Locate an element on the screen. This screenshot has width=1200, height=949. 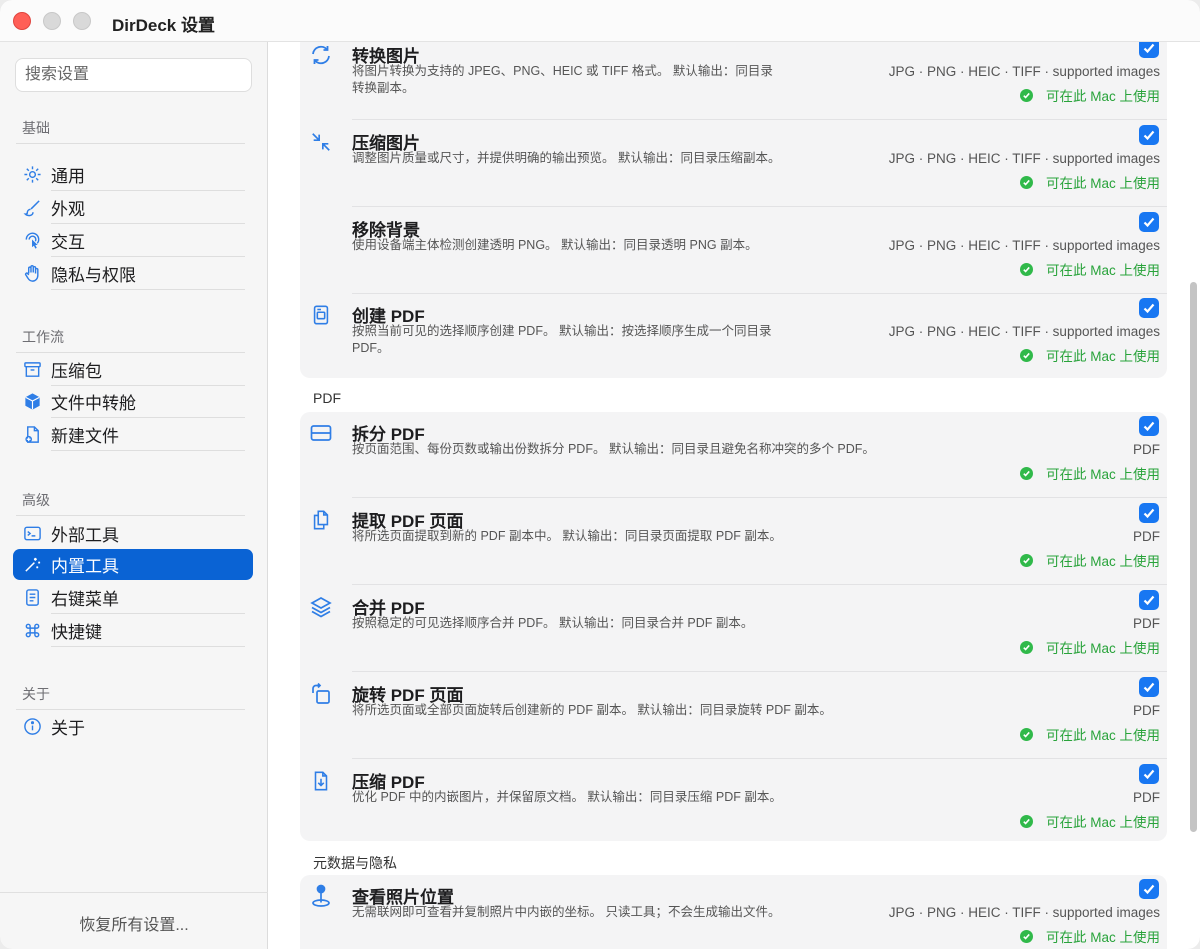
sidebar-item-label: 通用 is located at coordinates (68, 176).